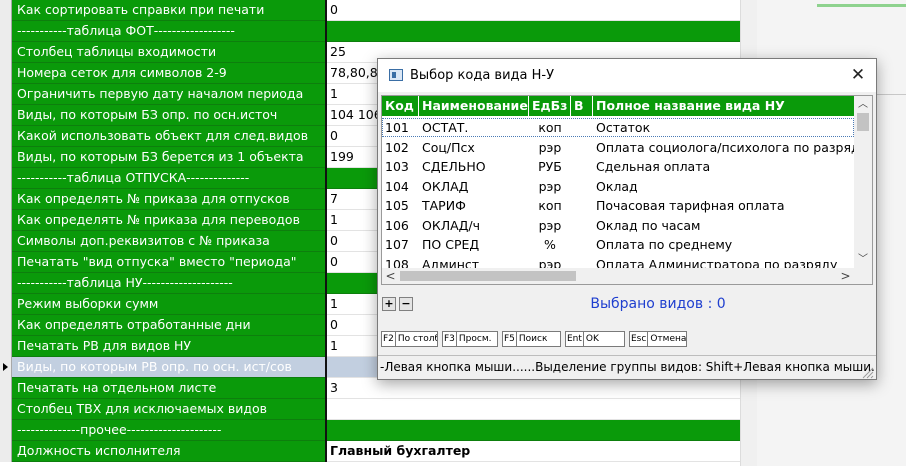 The image size is (906, 466). What do you see at coordinates (406, 304) in the screenshot?
I see `remove-button: −` at bounding box center [406, 304].